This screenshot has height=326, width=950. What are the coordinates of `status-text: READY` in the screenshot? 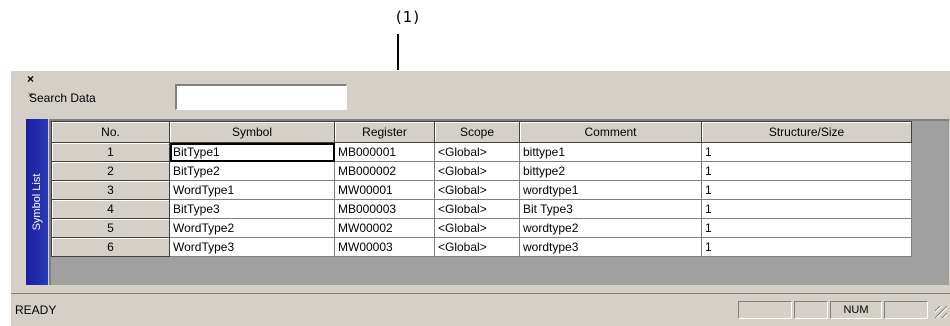 It's located at (36, 310).